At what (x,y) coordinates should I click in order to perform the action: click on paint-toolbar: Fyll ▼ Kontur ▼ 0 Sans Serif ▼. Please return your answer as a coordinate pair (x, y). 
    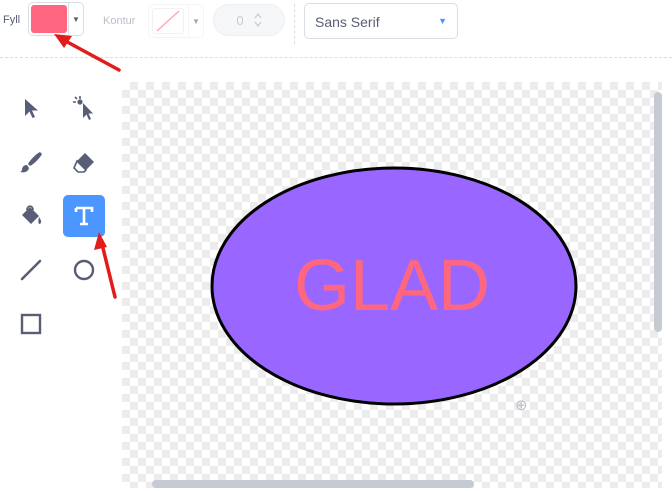
    Looking at the image, I should click on (336, 22).